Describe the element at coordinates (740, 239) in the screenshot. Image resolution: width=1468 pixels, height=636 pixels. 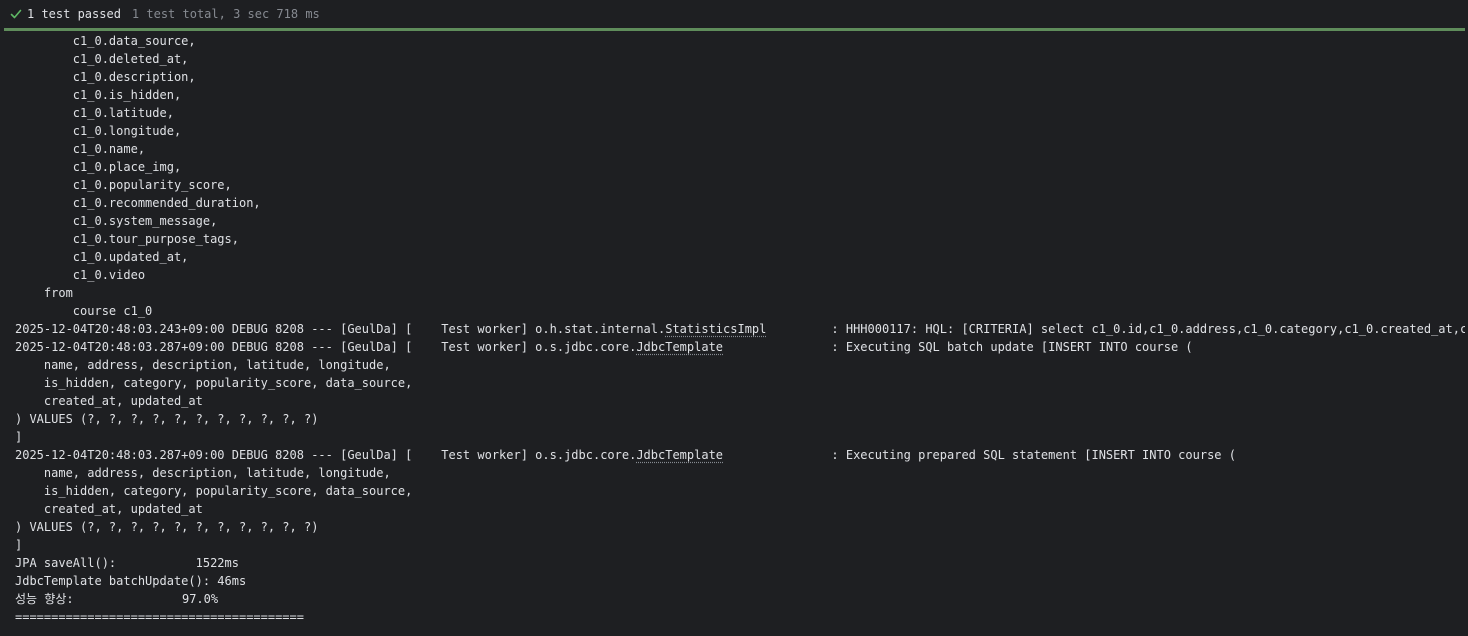
I see `console-line: c1_0.tour_purpose_tags,` at that location.